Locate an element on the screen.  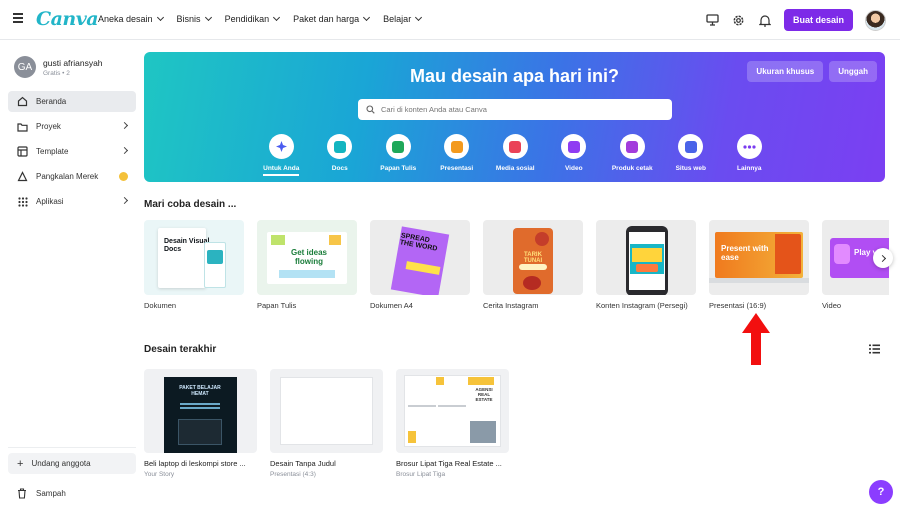
design-type: Your Story is located at coordinates (159, 474).